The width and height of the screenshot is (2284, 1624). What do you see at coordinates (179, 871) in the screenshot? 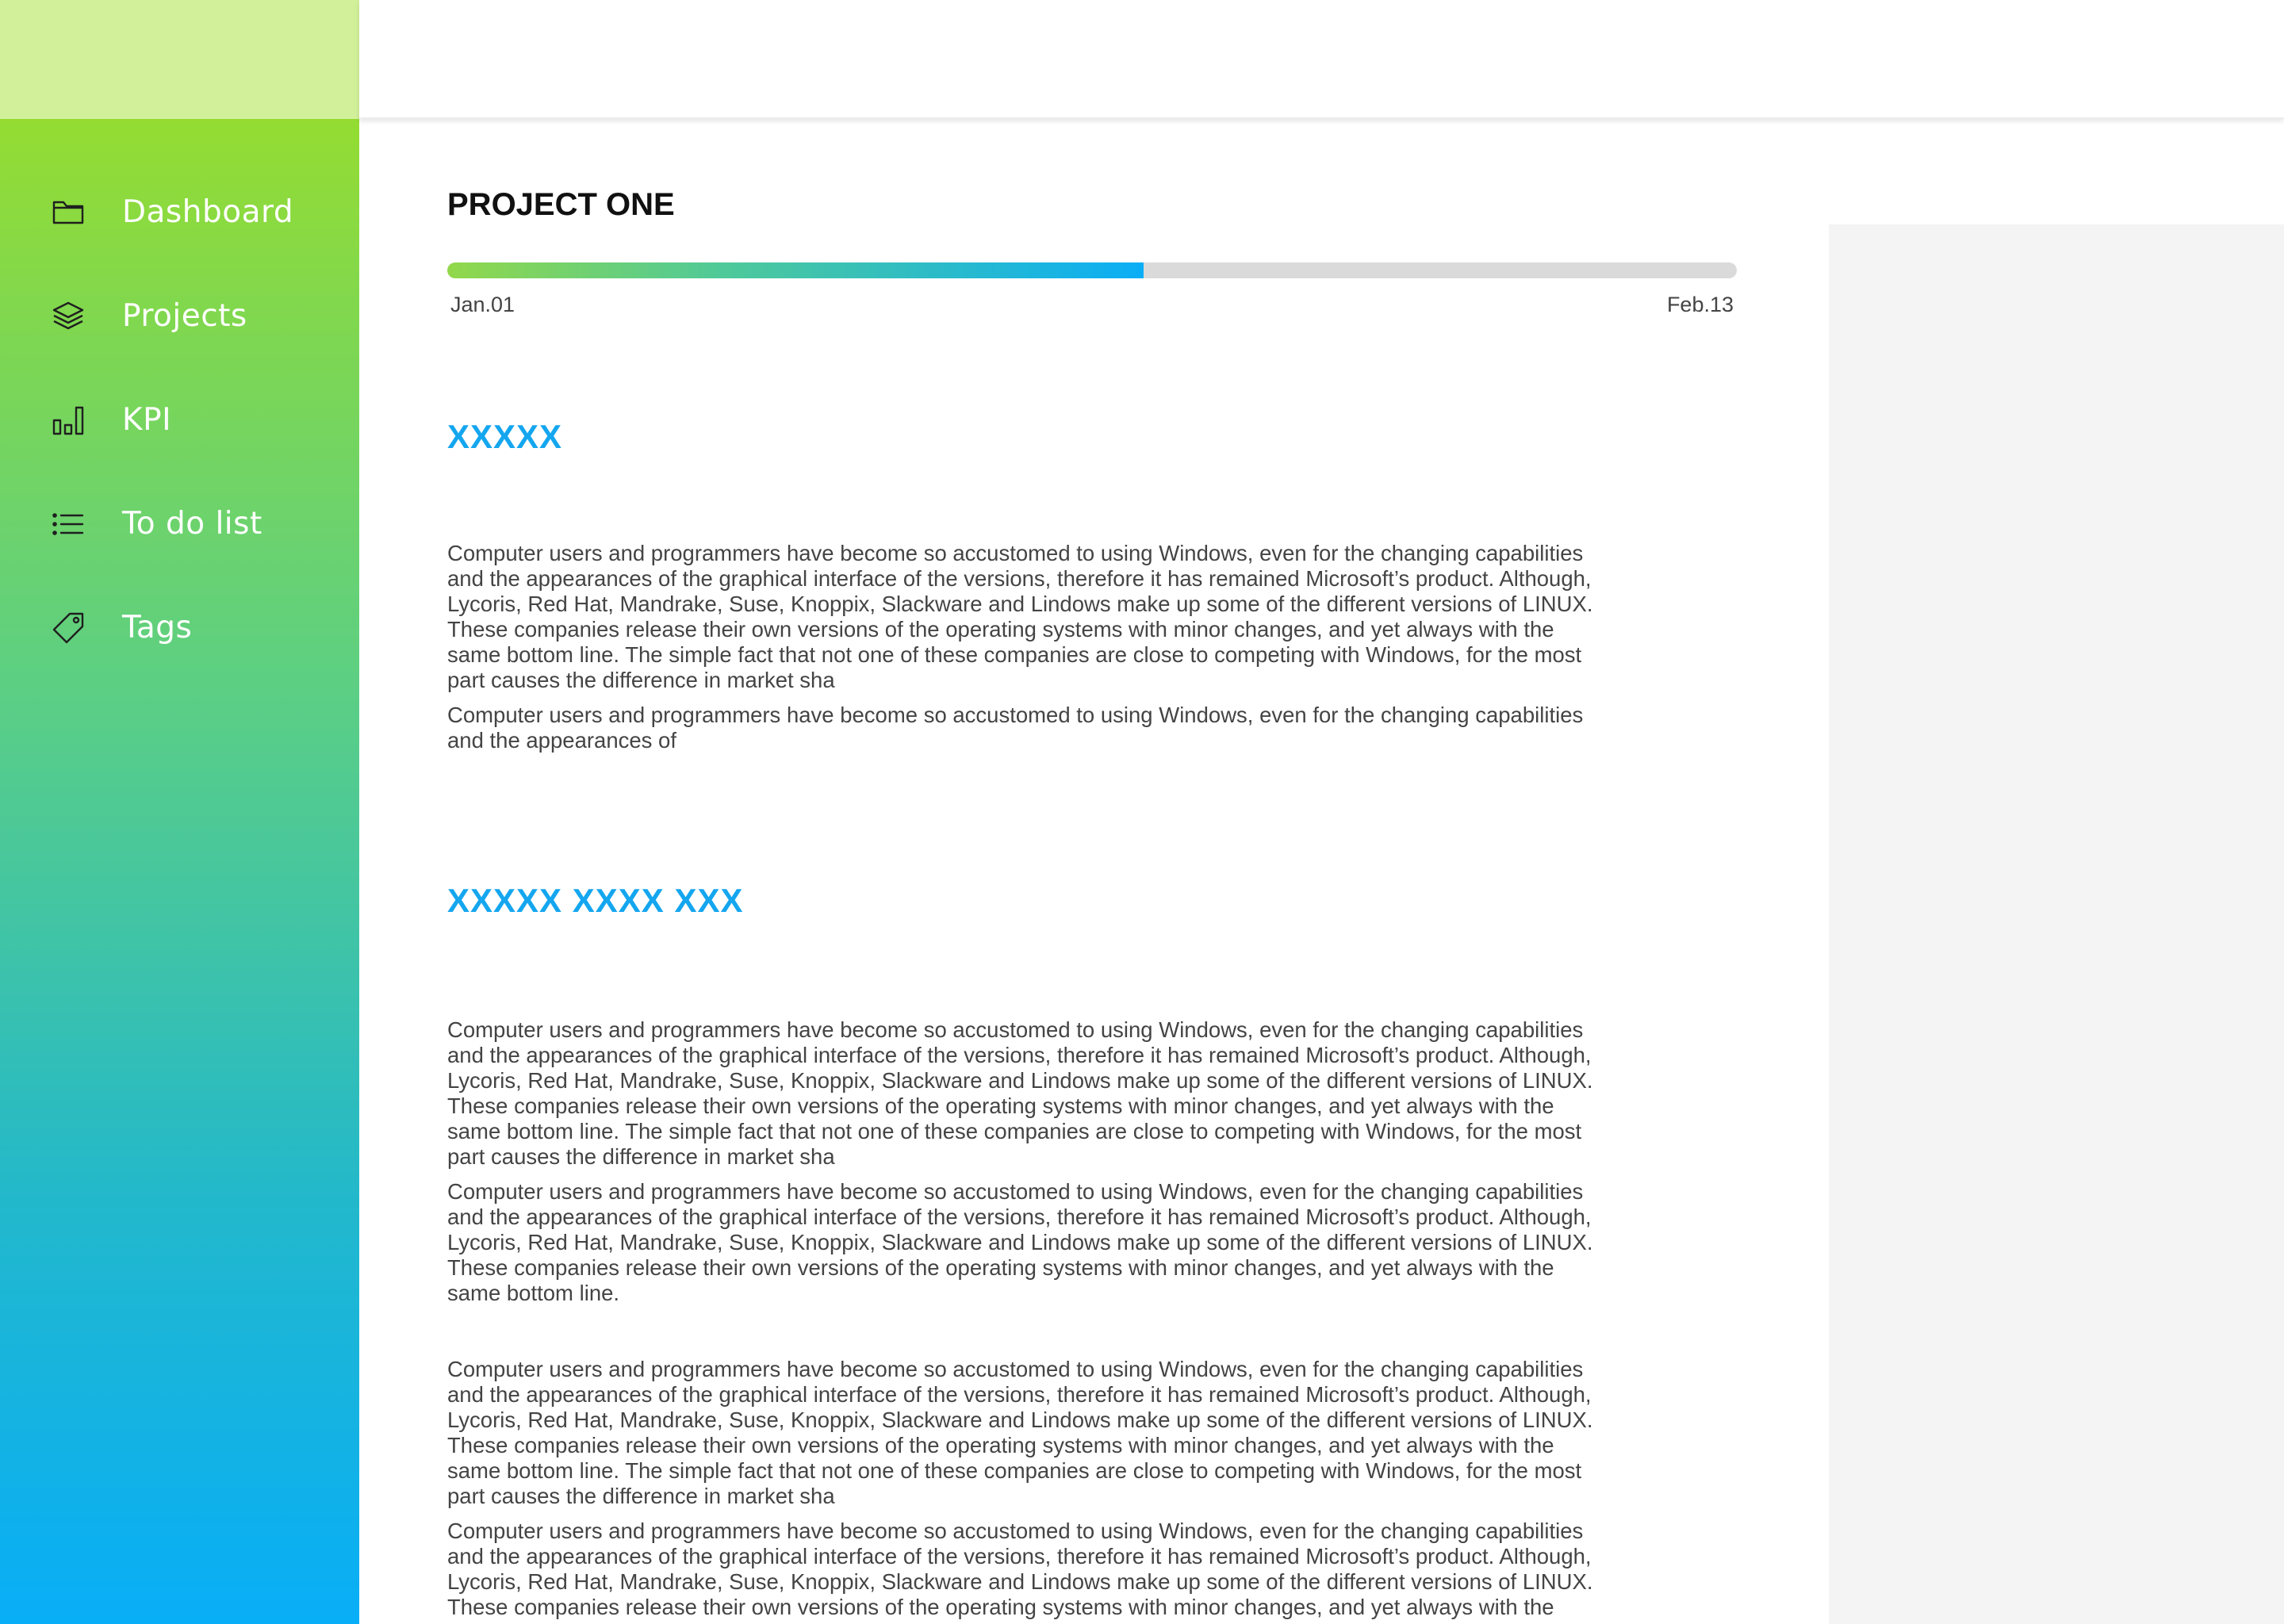
I see `sidebar: Dashboard Projects KPI To do list Tags` at bounding box center [179, 871].